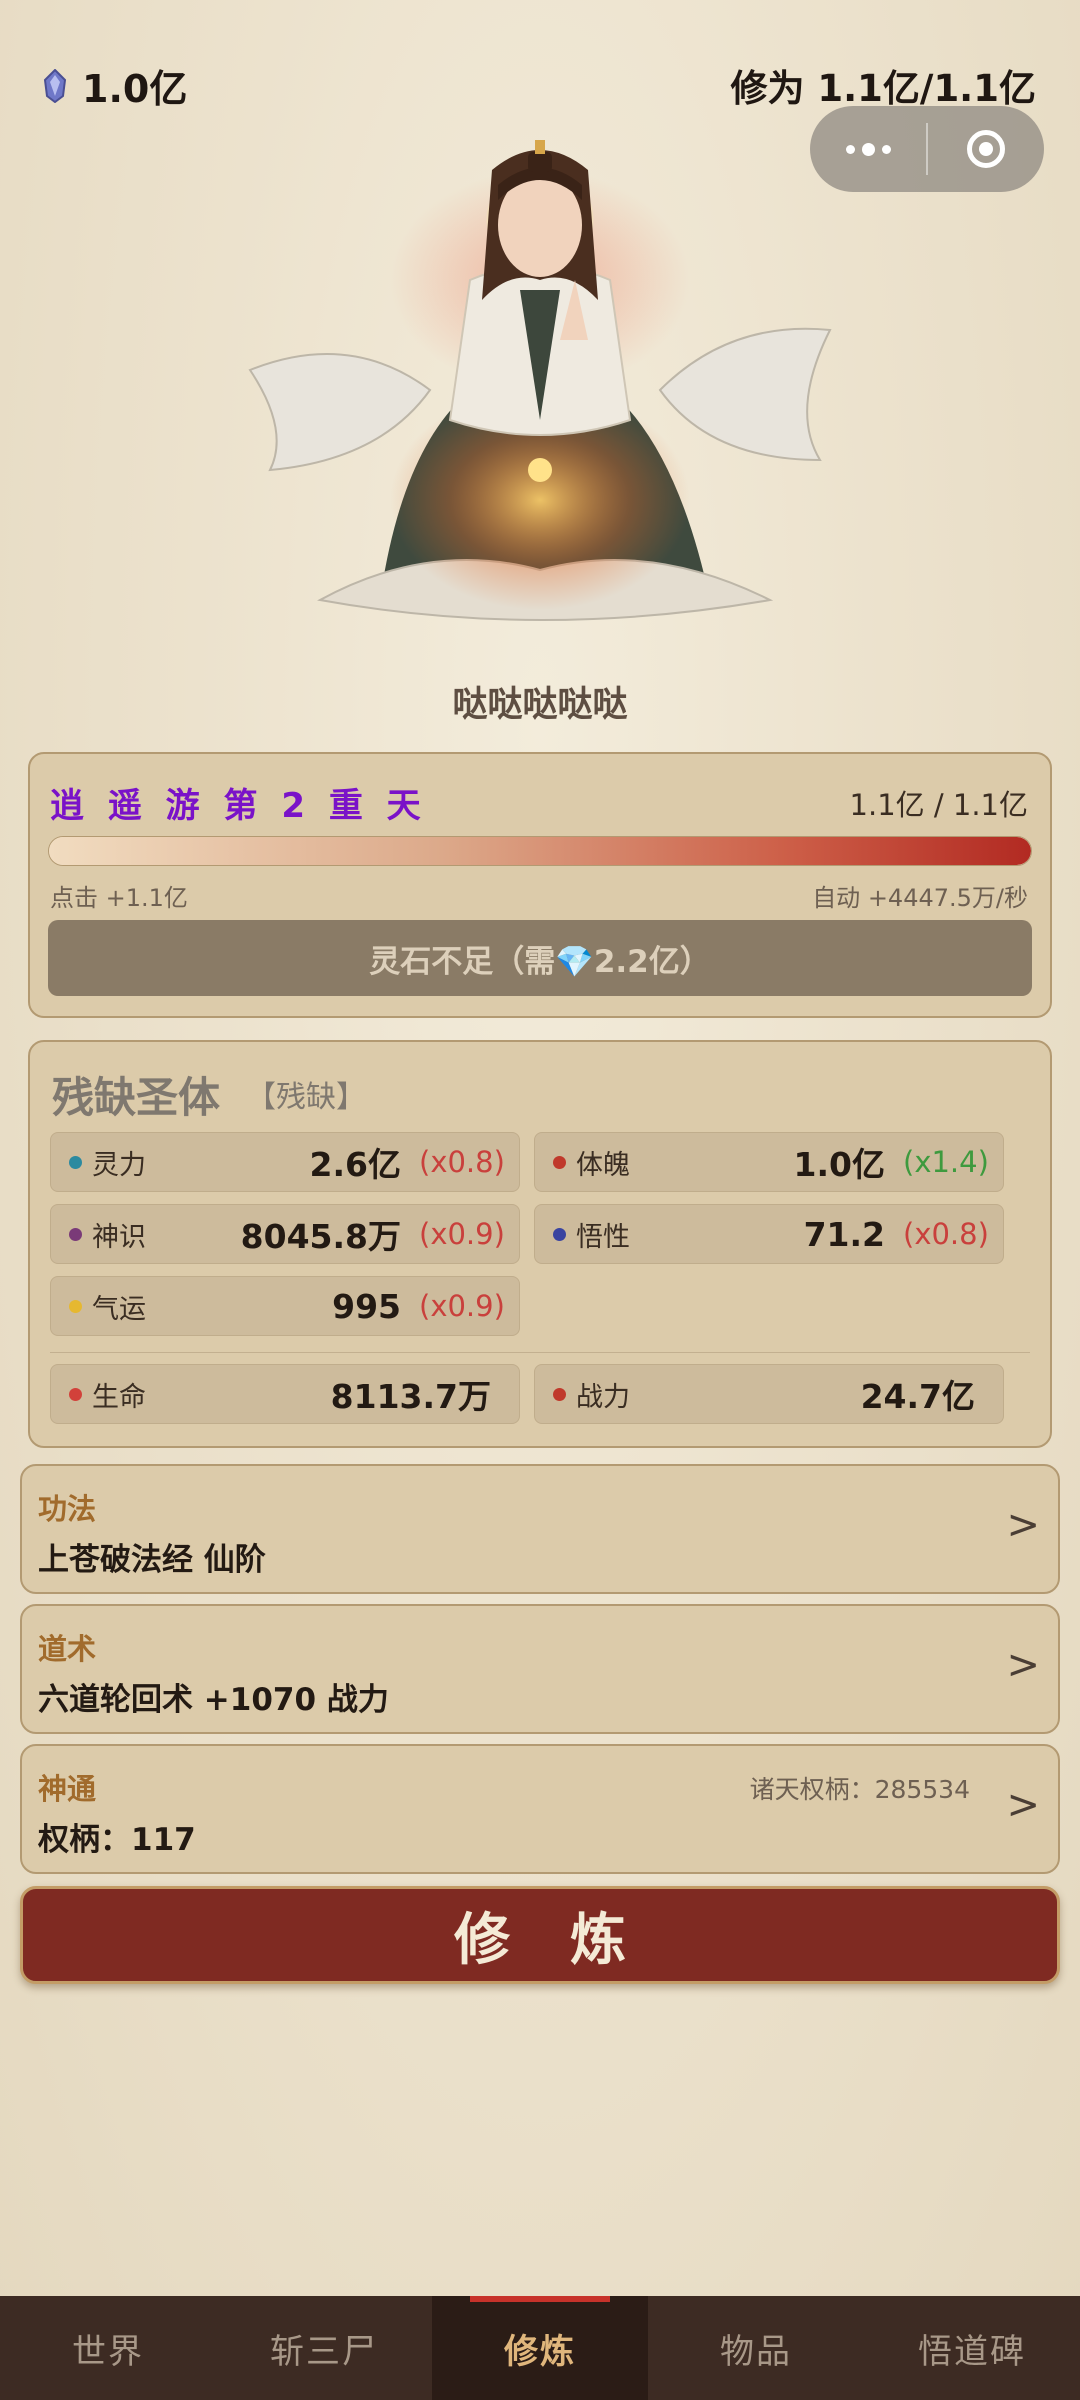 The image size is (1080, 2400). What do you see at coordinates (119, 1165) in the screenshot?
I see `stat-label: 灵力` at bounding box center [119, 1165].